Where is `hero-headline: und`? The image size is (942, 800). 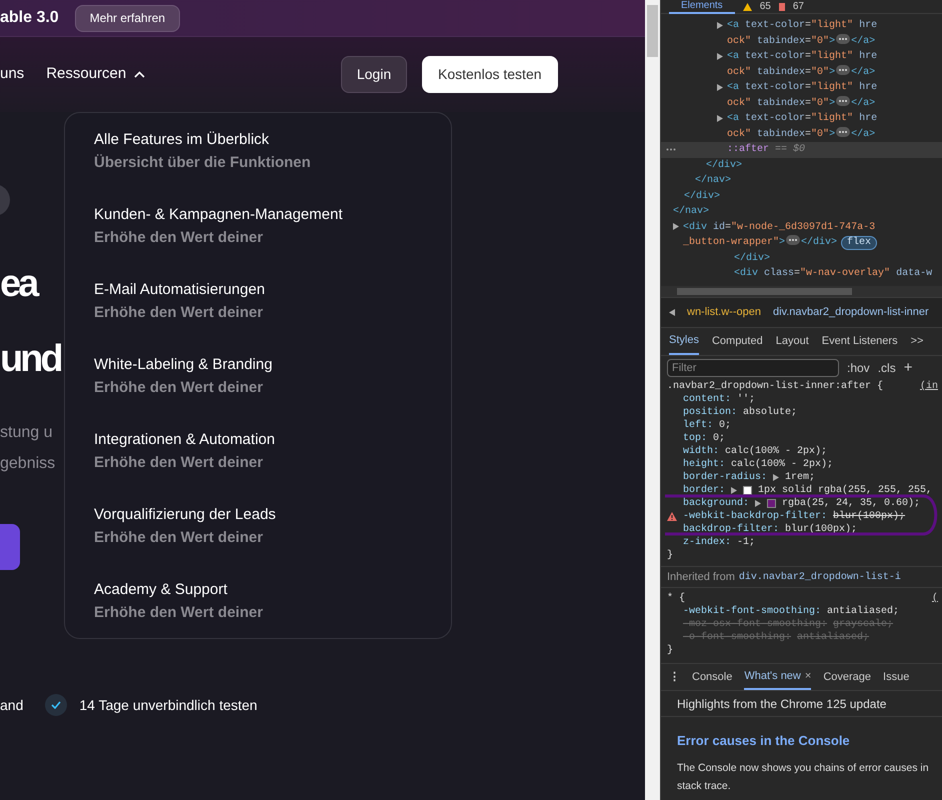
hero-headline: und is located at coordinates (30, 359).